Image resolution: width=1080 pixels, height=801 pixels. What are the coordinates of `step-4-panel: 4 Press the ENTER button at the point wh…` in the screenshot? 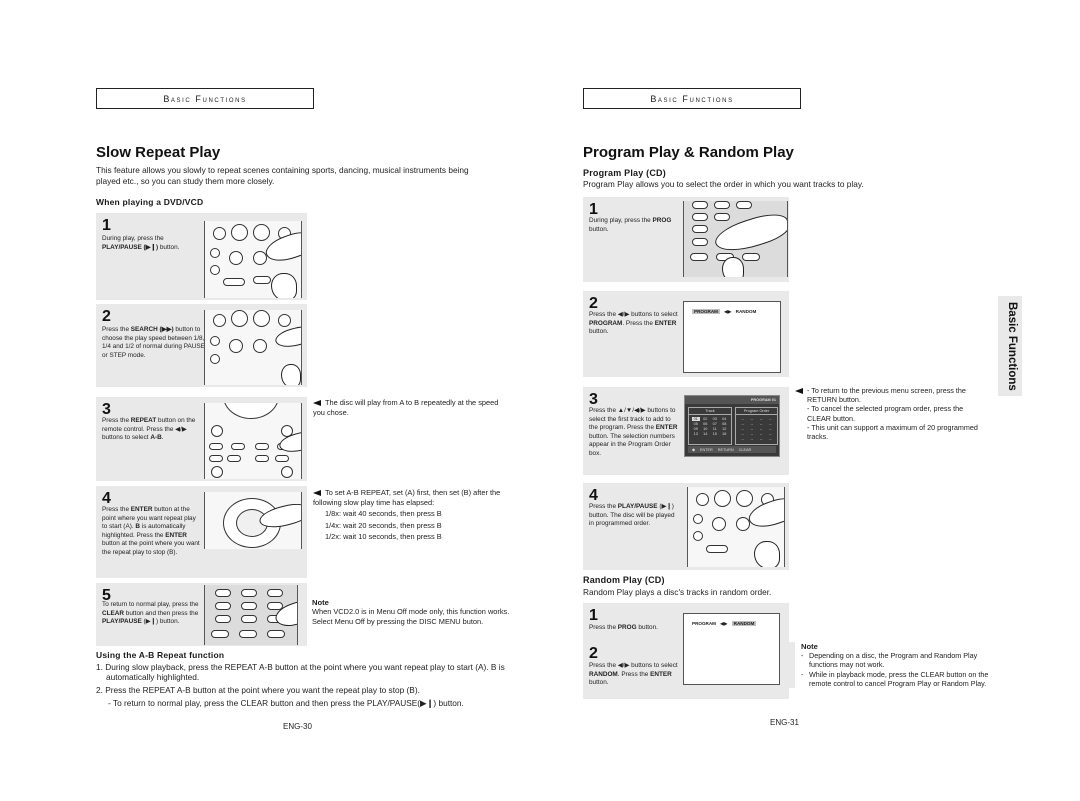 It's located at (201, 532).